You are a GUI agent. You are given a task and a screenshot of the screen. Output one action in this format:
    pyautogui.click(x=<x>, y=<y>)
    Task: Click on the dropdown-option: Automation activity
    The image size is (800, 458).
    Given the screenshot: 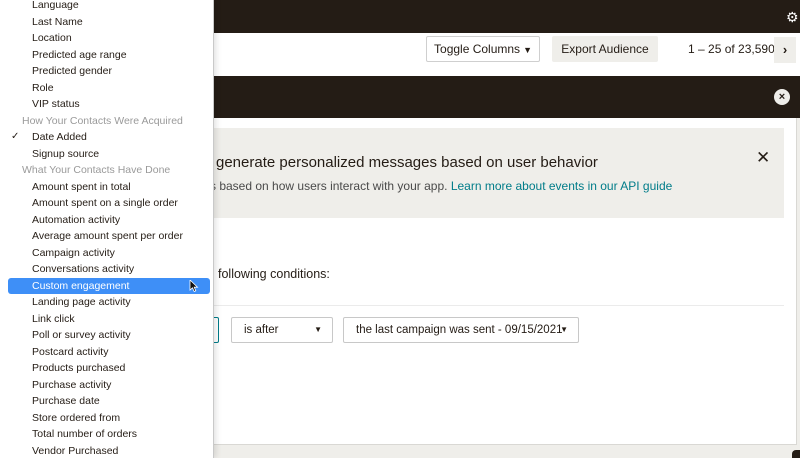 What is the action you would take?
    pyautogui.click(x=106, y=220)
    